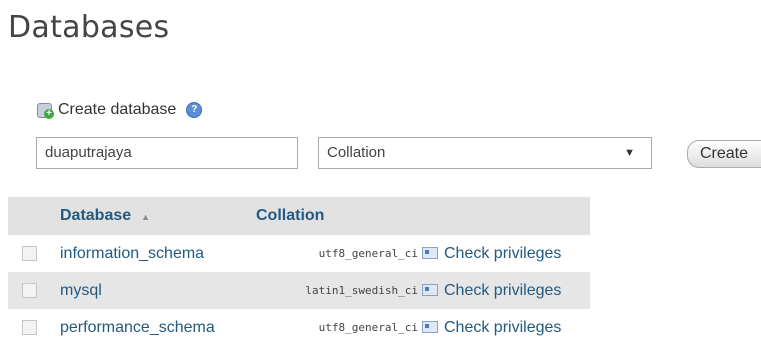  I want to click on header-checkbox-column, so click(31, 216).